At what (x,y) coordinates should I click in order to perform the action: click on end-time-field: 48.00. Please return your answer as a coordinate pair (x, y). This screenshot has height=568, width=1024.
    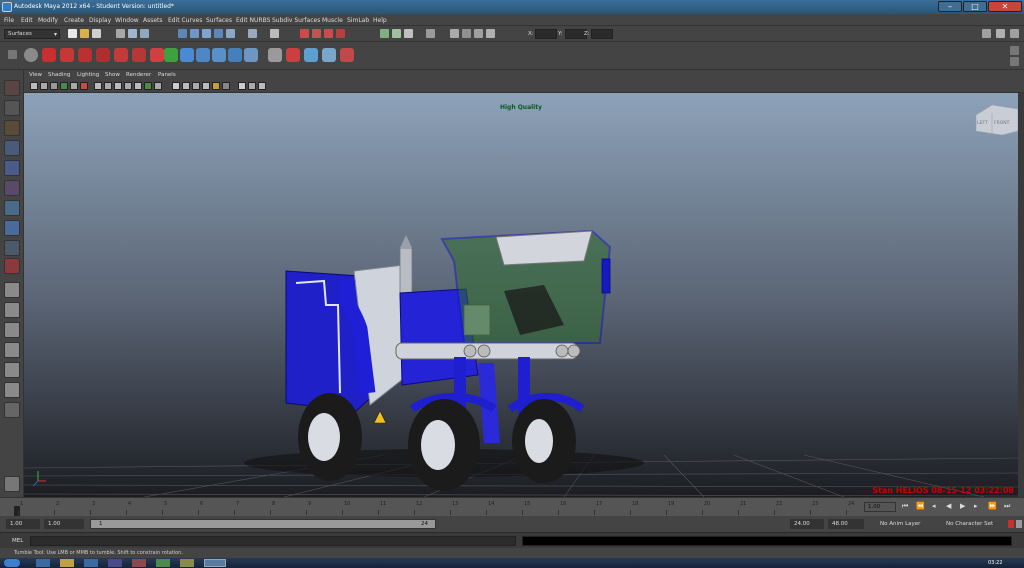
    Looking at the image, I should click on (846, 524).